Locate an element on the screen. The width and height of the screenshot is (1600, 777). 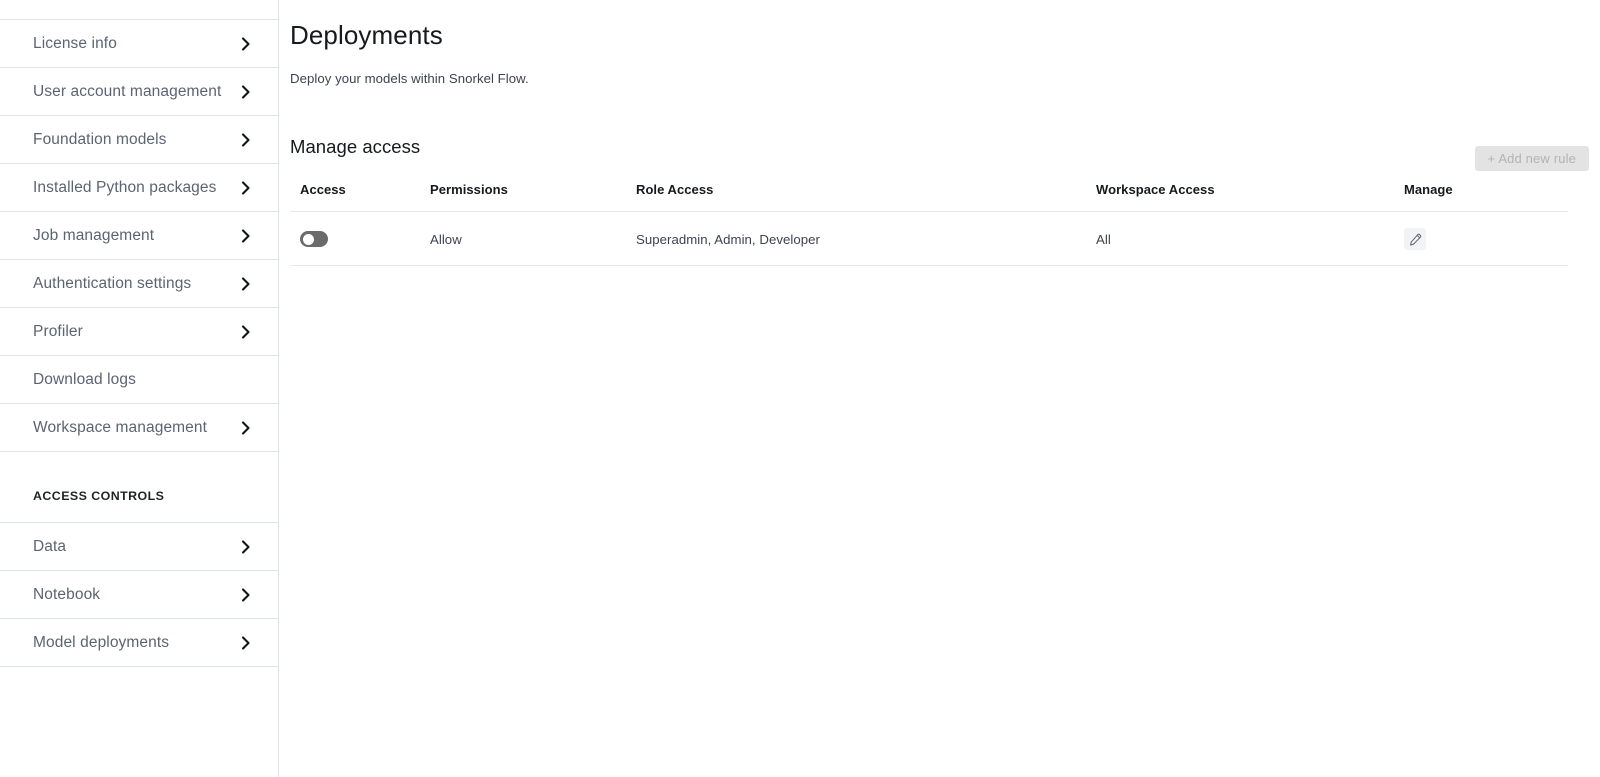
sidebar-item-workspace-management: Workspace management is located at coordinates (139, 428).